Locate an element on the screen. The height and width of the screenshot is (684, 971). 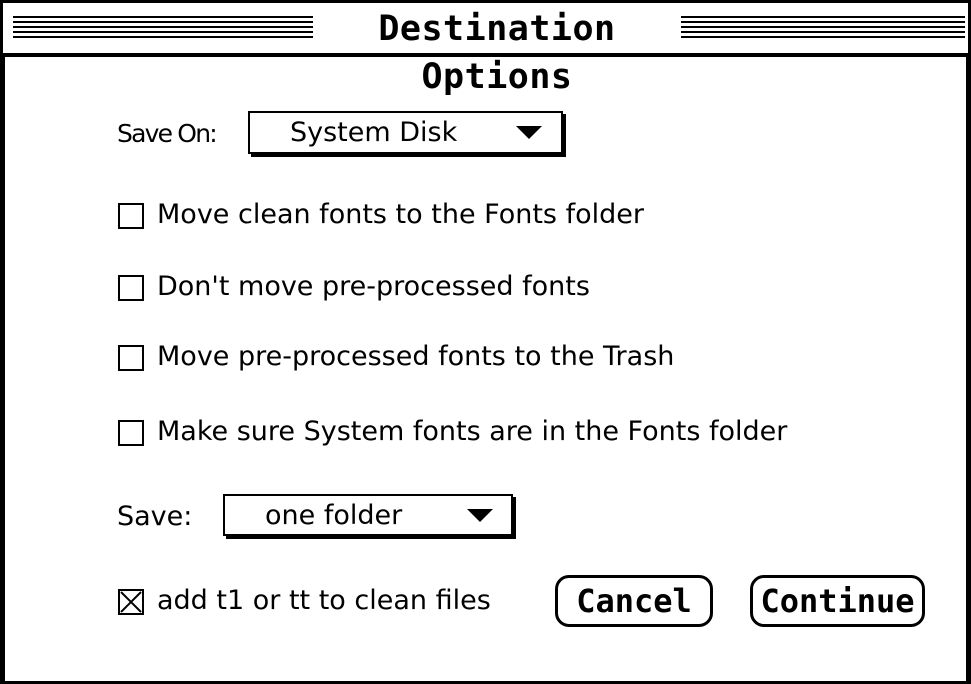
save-selected-value: one folder is located at coordinates (334, 515).